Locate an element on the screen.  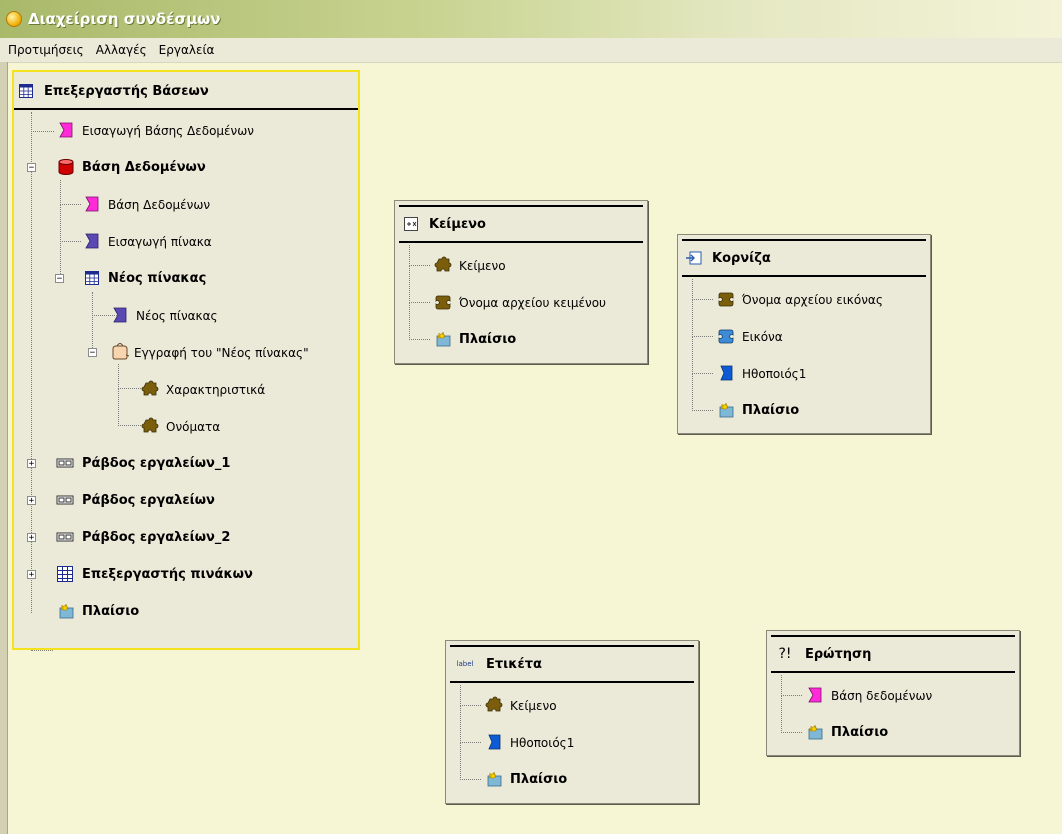
tree-item: Βάση δεδομένων is located at coordinates (892, 695).